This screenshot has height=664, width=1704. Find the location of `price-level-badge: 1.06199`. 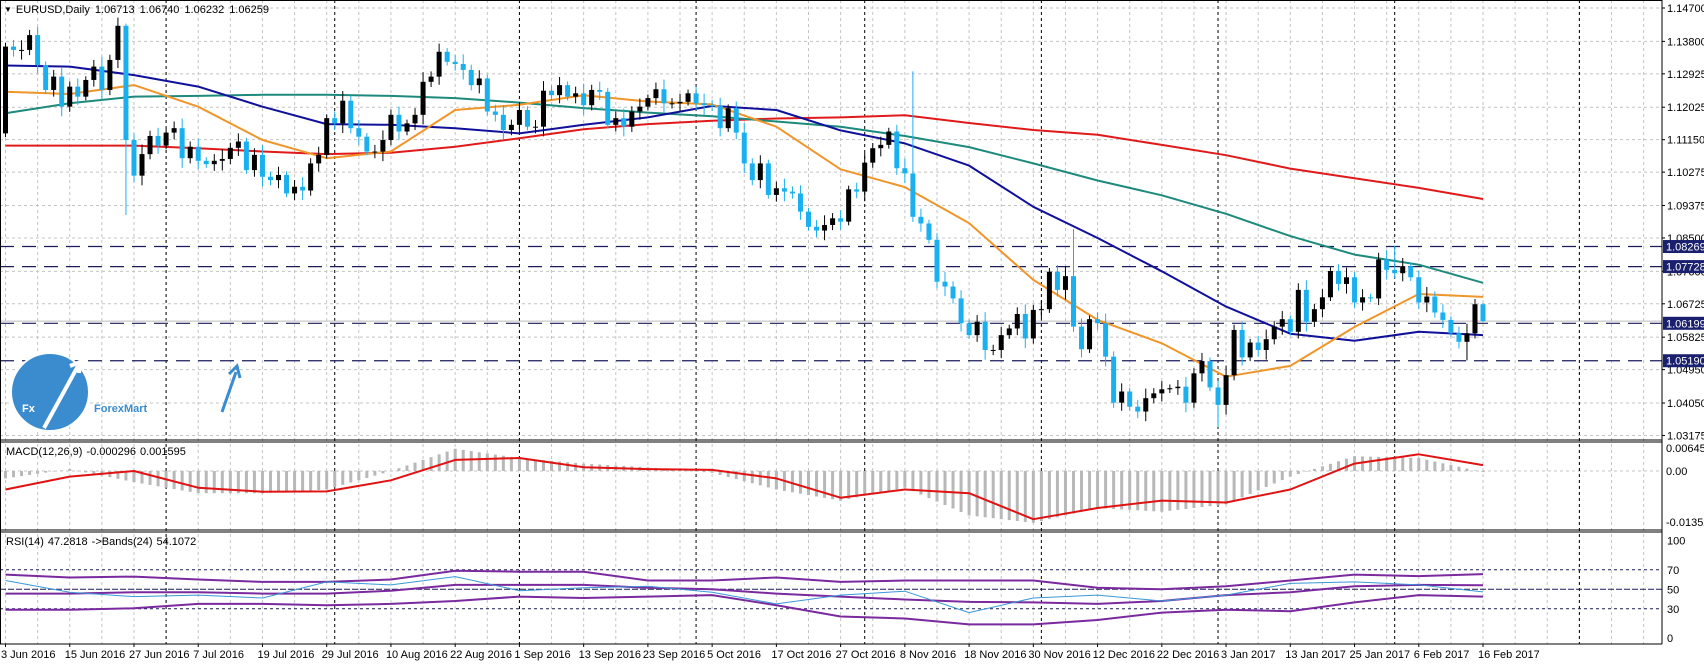

price-level-badge: 1.06199 is located at coordinates (1683, 323).